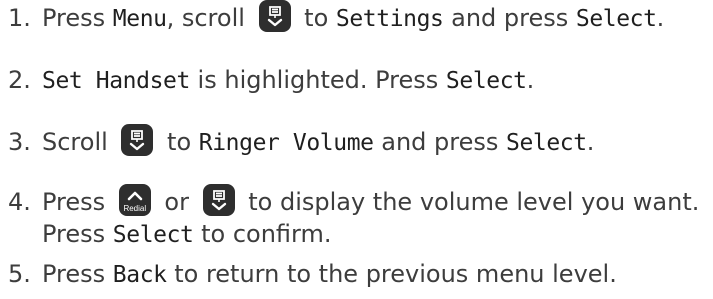 The image size is (713, 299). I want to click on step-text: Scroll, so click(79, 142).